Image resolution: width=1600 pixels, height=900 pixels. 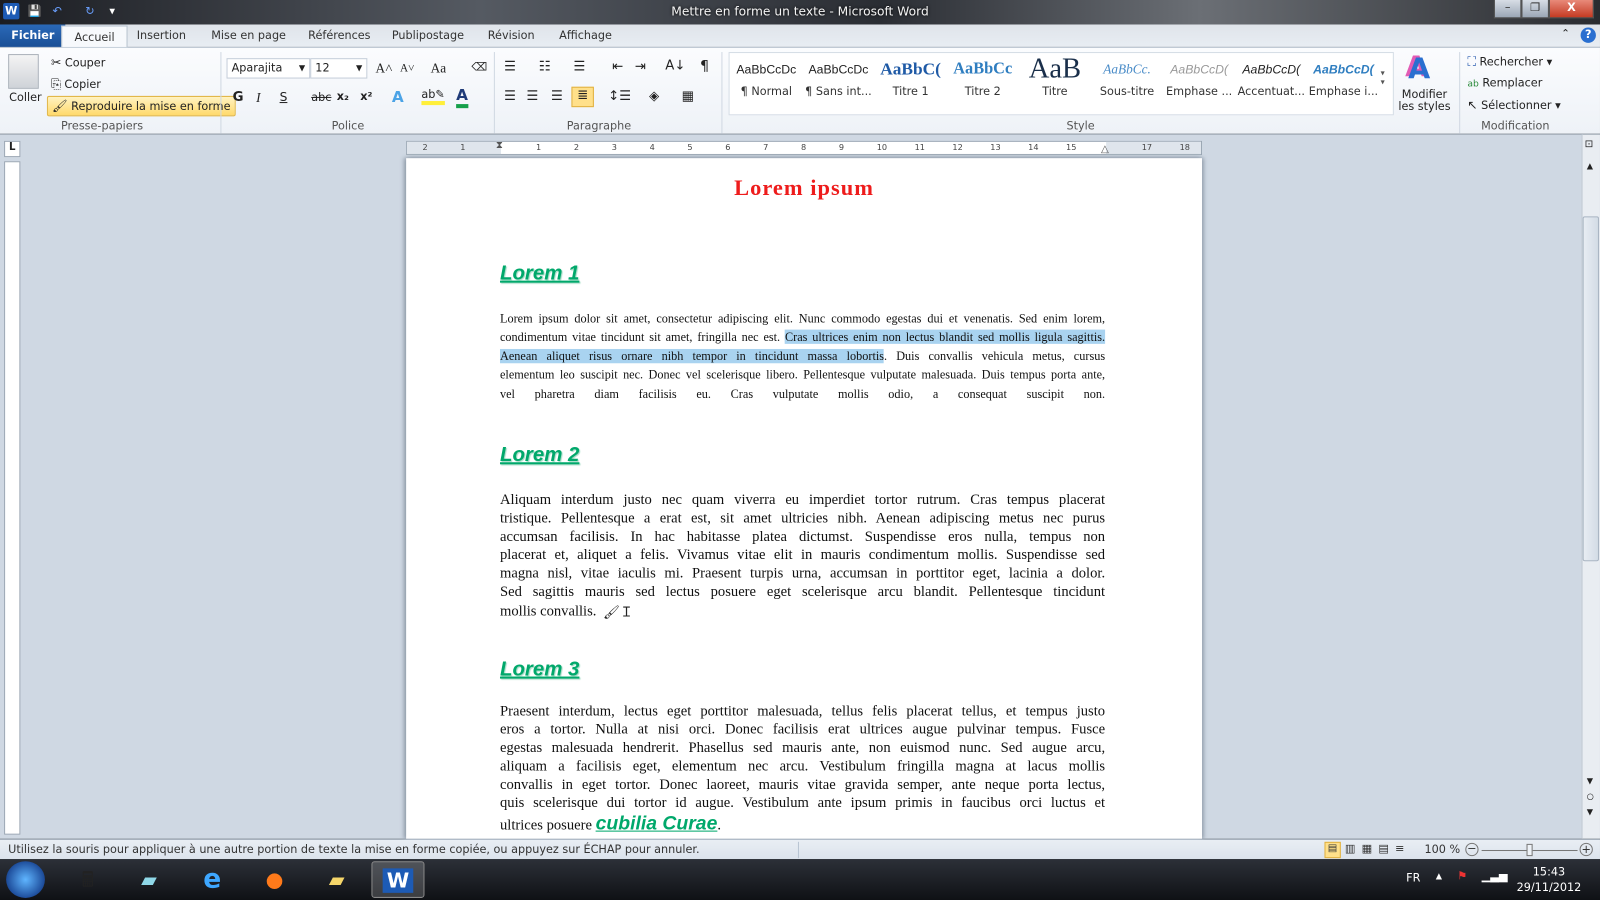 I want to click on find-button: ⛶ Rechercher ▾, so click(x=1509, y=61).